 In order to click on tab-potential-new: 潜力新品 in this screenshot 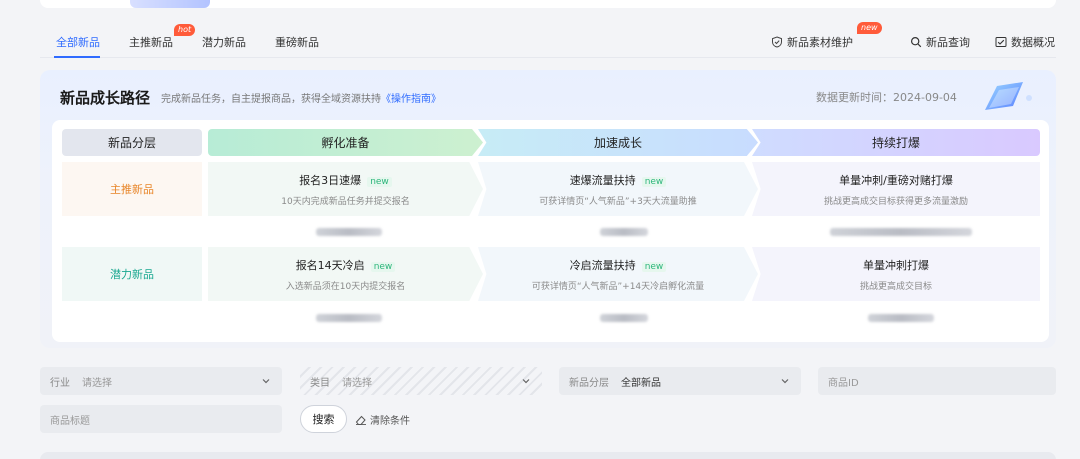, I will do `click(224, 42)`.